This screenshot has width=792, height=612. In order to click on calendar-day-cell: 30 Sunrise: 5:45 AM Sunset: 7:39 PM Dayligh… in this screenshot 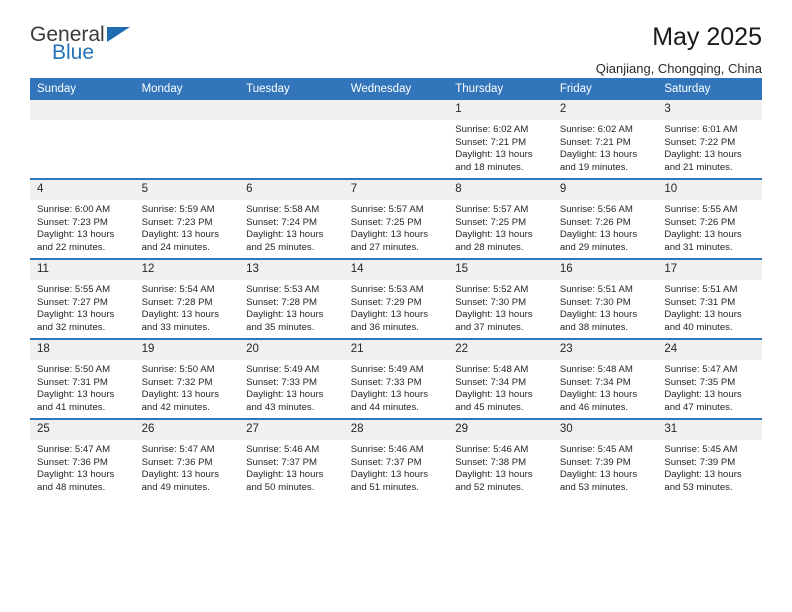, I will do `click(605, 458)`.